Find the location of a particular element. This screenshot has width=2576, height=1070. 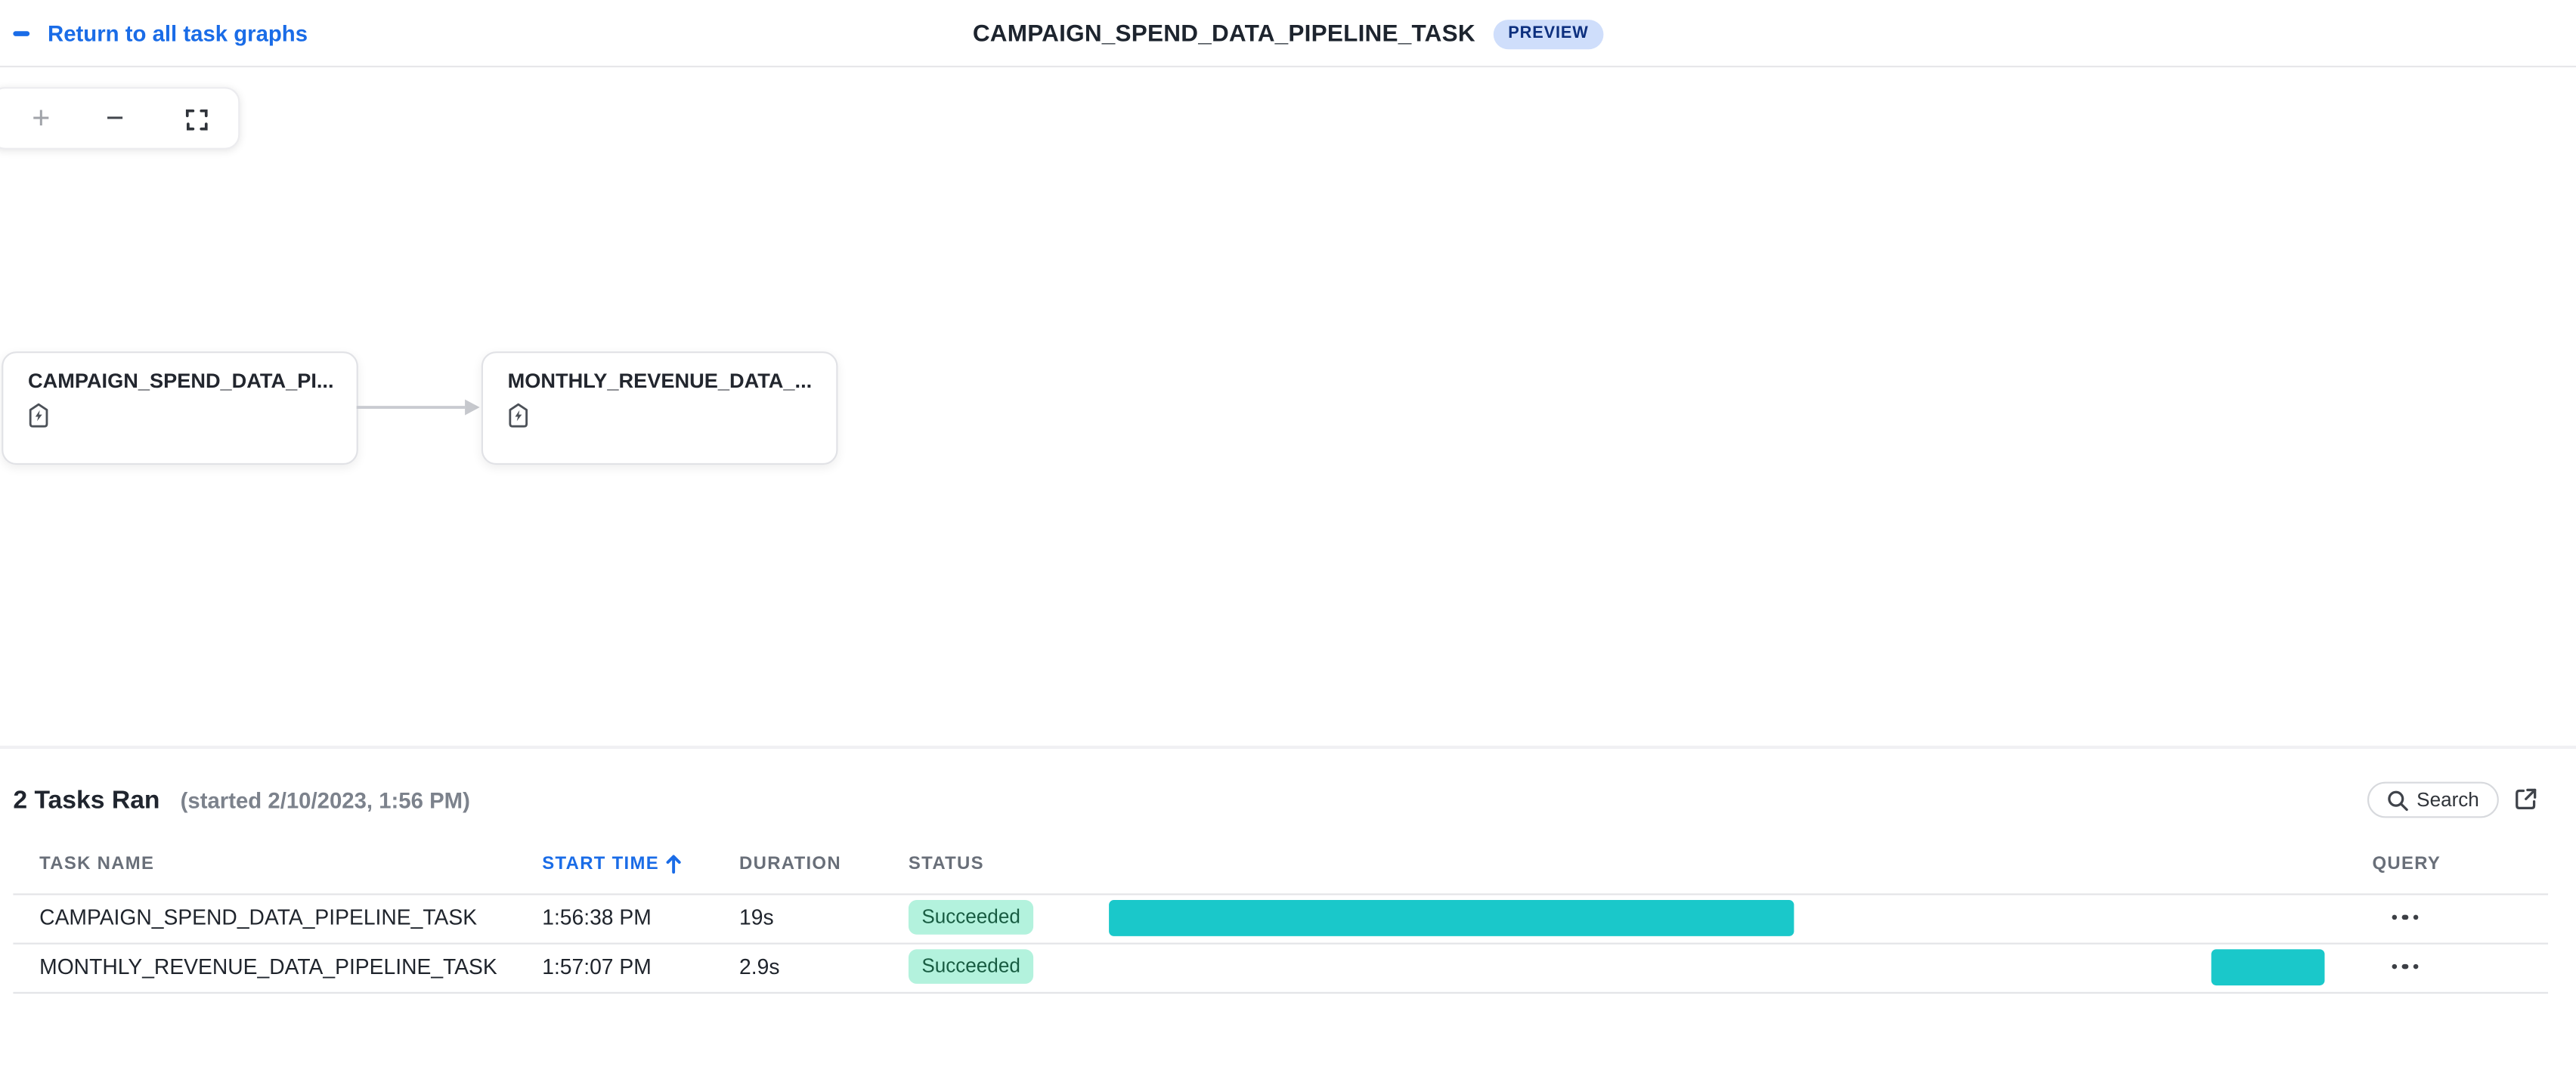

fit-to-screen-icon is located at coordinates (196, 120).